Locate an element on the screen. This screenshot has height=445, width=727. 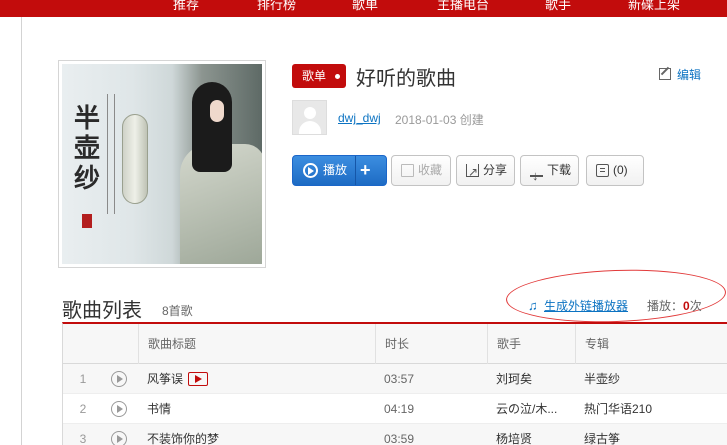
outchain-player-link: ♫ 生成外链播放器 is located at coordinates (578, 305).